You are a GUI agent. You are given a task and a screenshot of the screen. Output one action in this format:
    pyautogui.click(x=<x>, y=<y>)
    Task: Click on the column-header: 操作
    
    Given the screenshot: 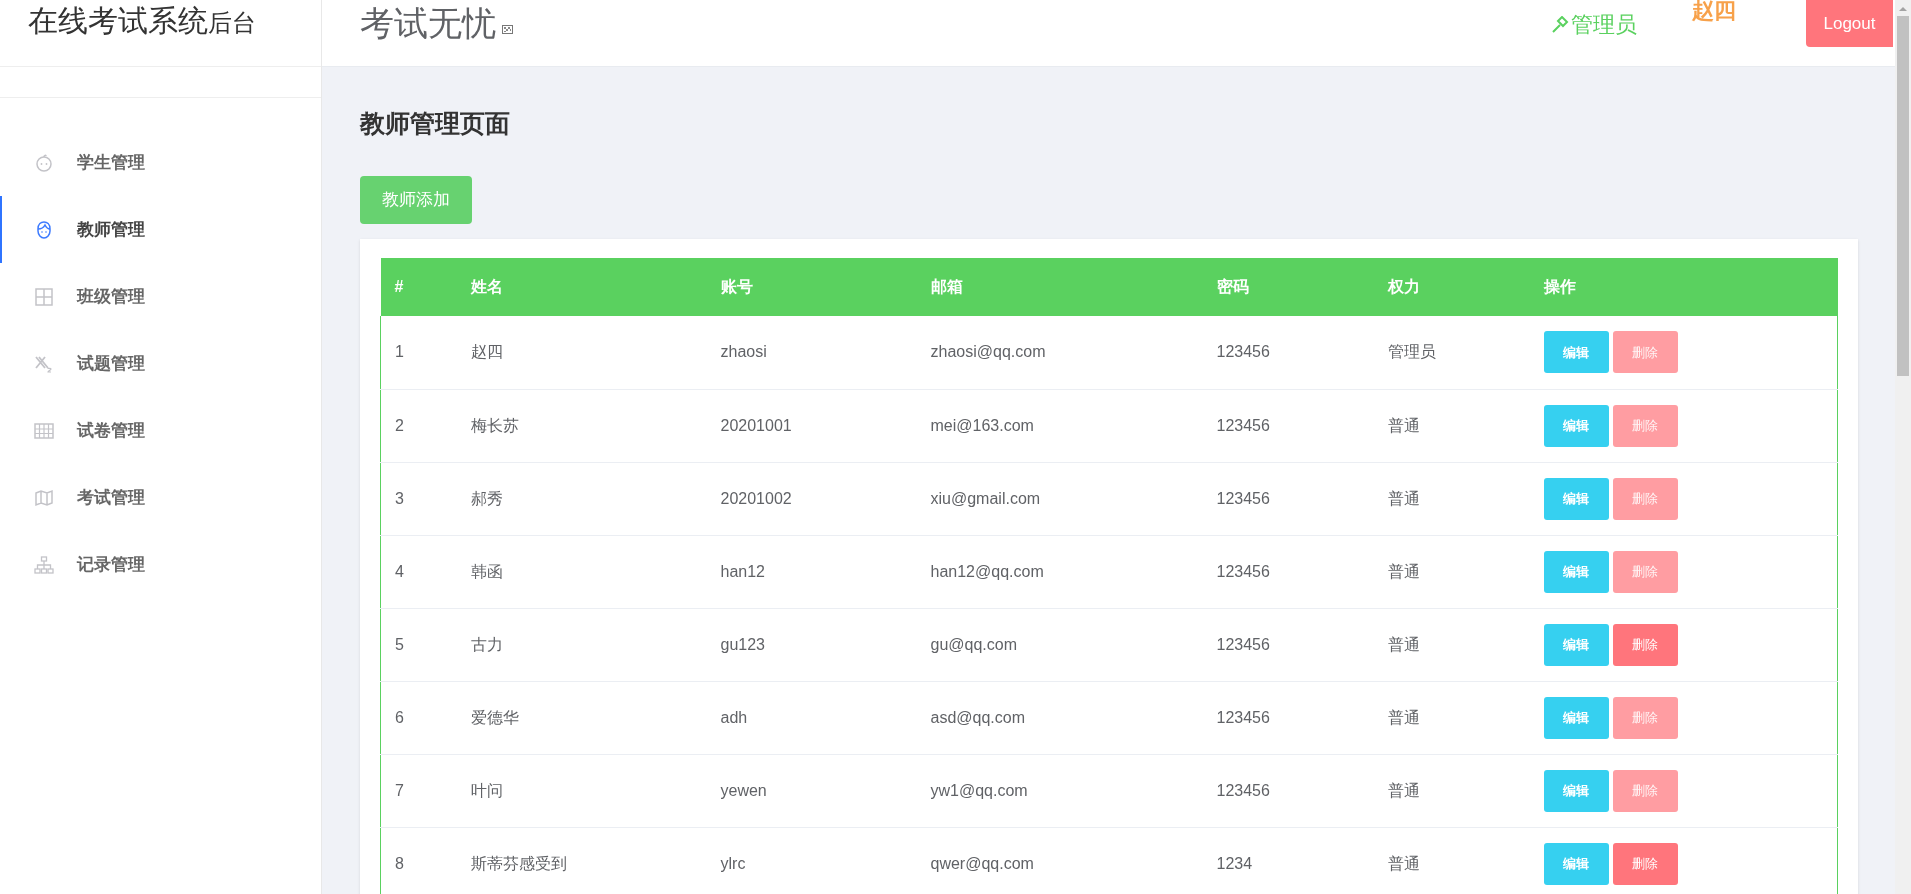 What is the action you would take?
    pyautogui.click(x=1683, y=287)
    